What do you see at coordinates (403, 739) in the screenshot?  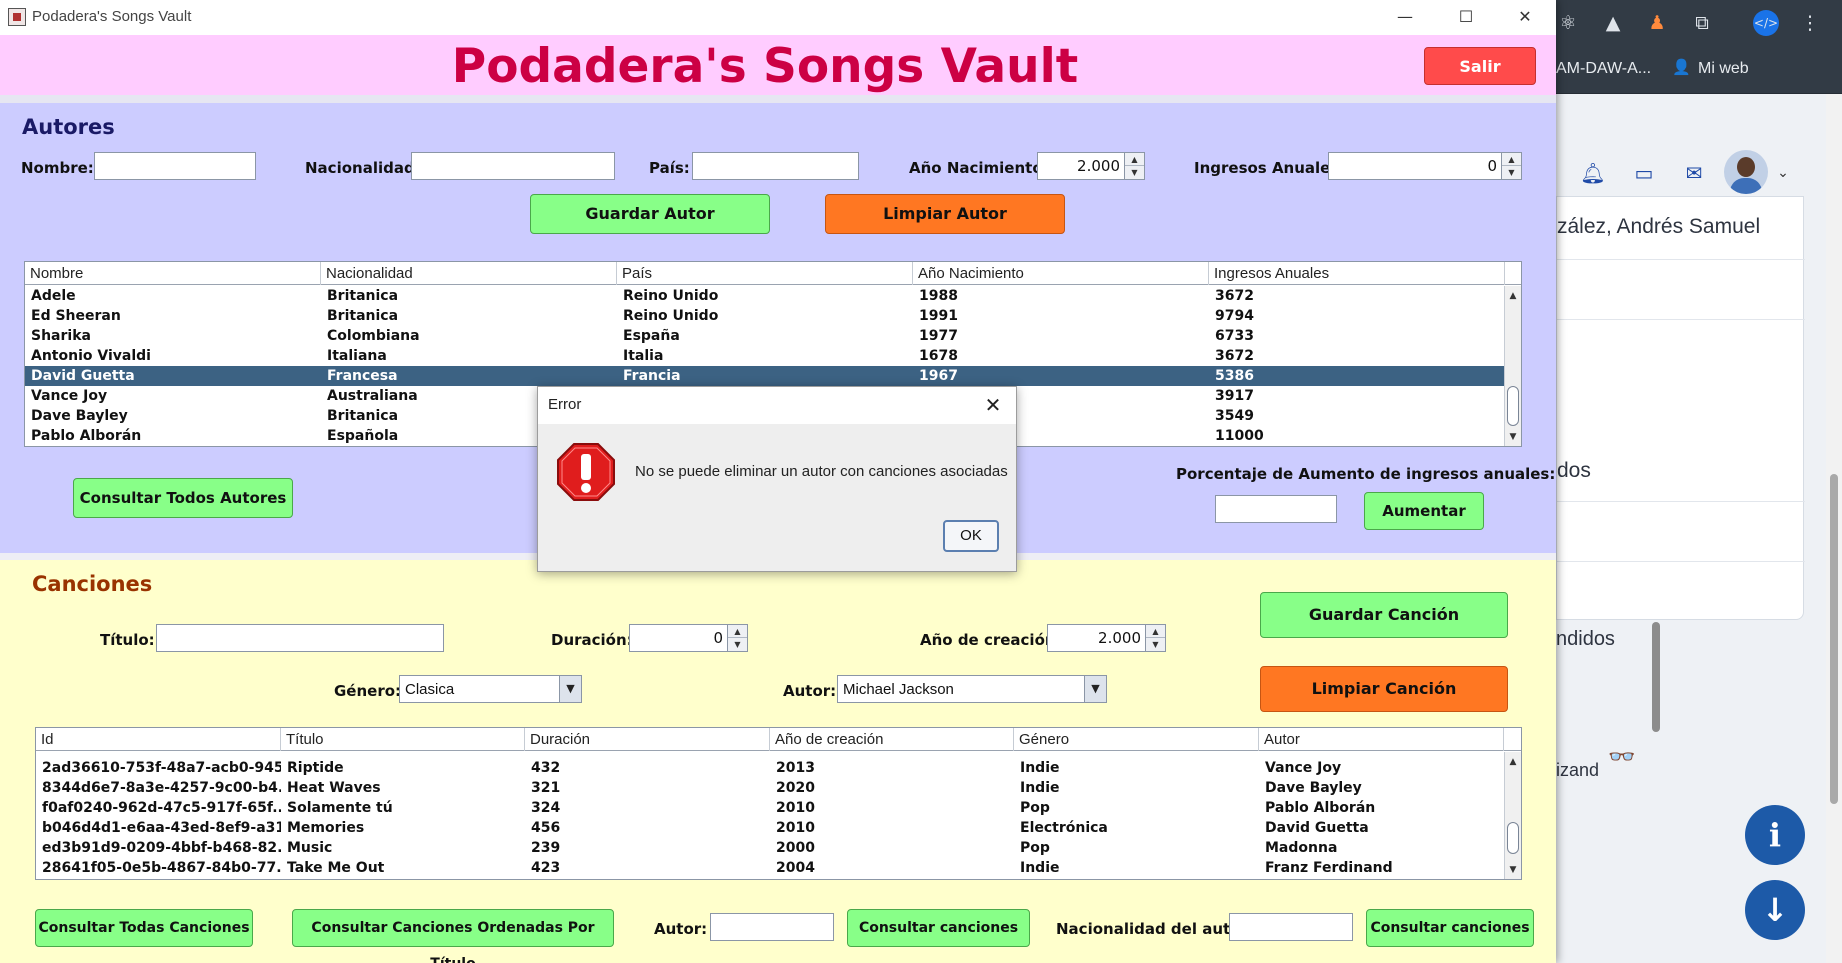 I see `column-header-titulo: Título` at bounding box center [403, 739].